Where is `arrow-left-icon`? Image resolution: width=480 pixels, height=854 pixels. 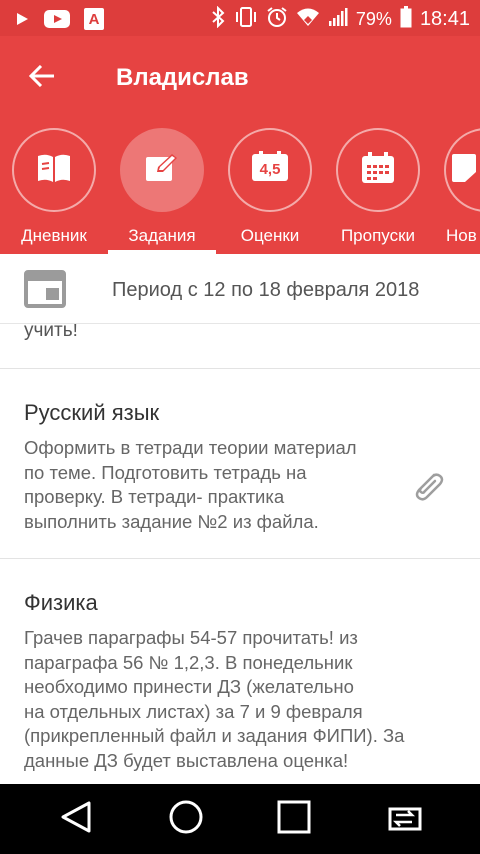
arrow-left-icon is located at coordinates (41, 78).